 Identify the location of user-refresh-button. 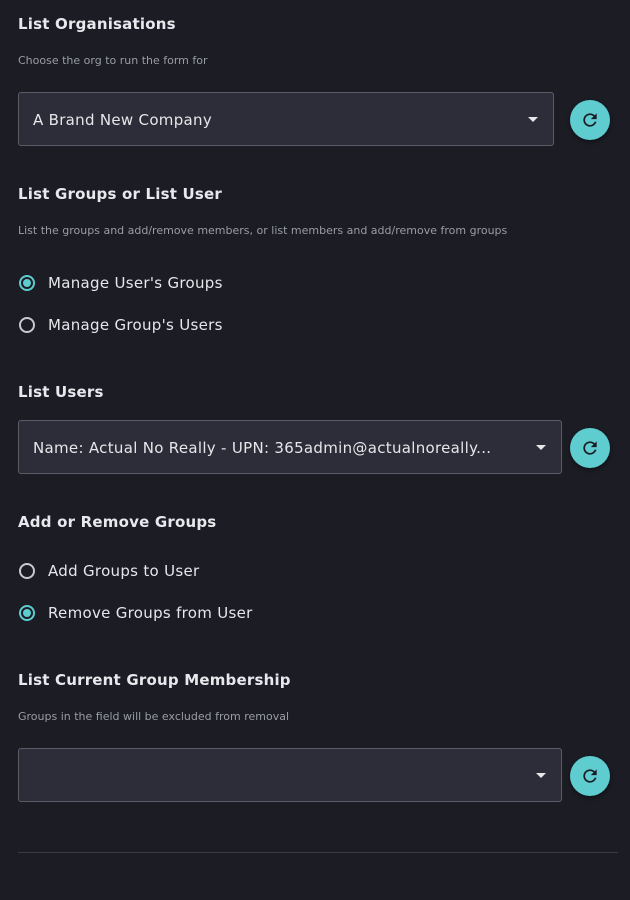
(590, 448).